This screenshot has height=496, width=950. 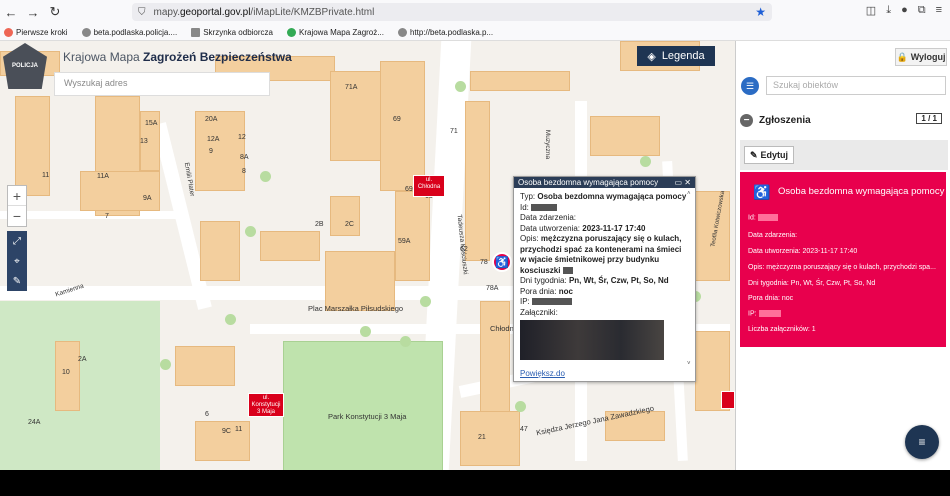 What do you see at coordinates (55, 12) in the screenshot?
I see `reload-icon: ↻` at bounding box center [55, 12].